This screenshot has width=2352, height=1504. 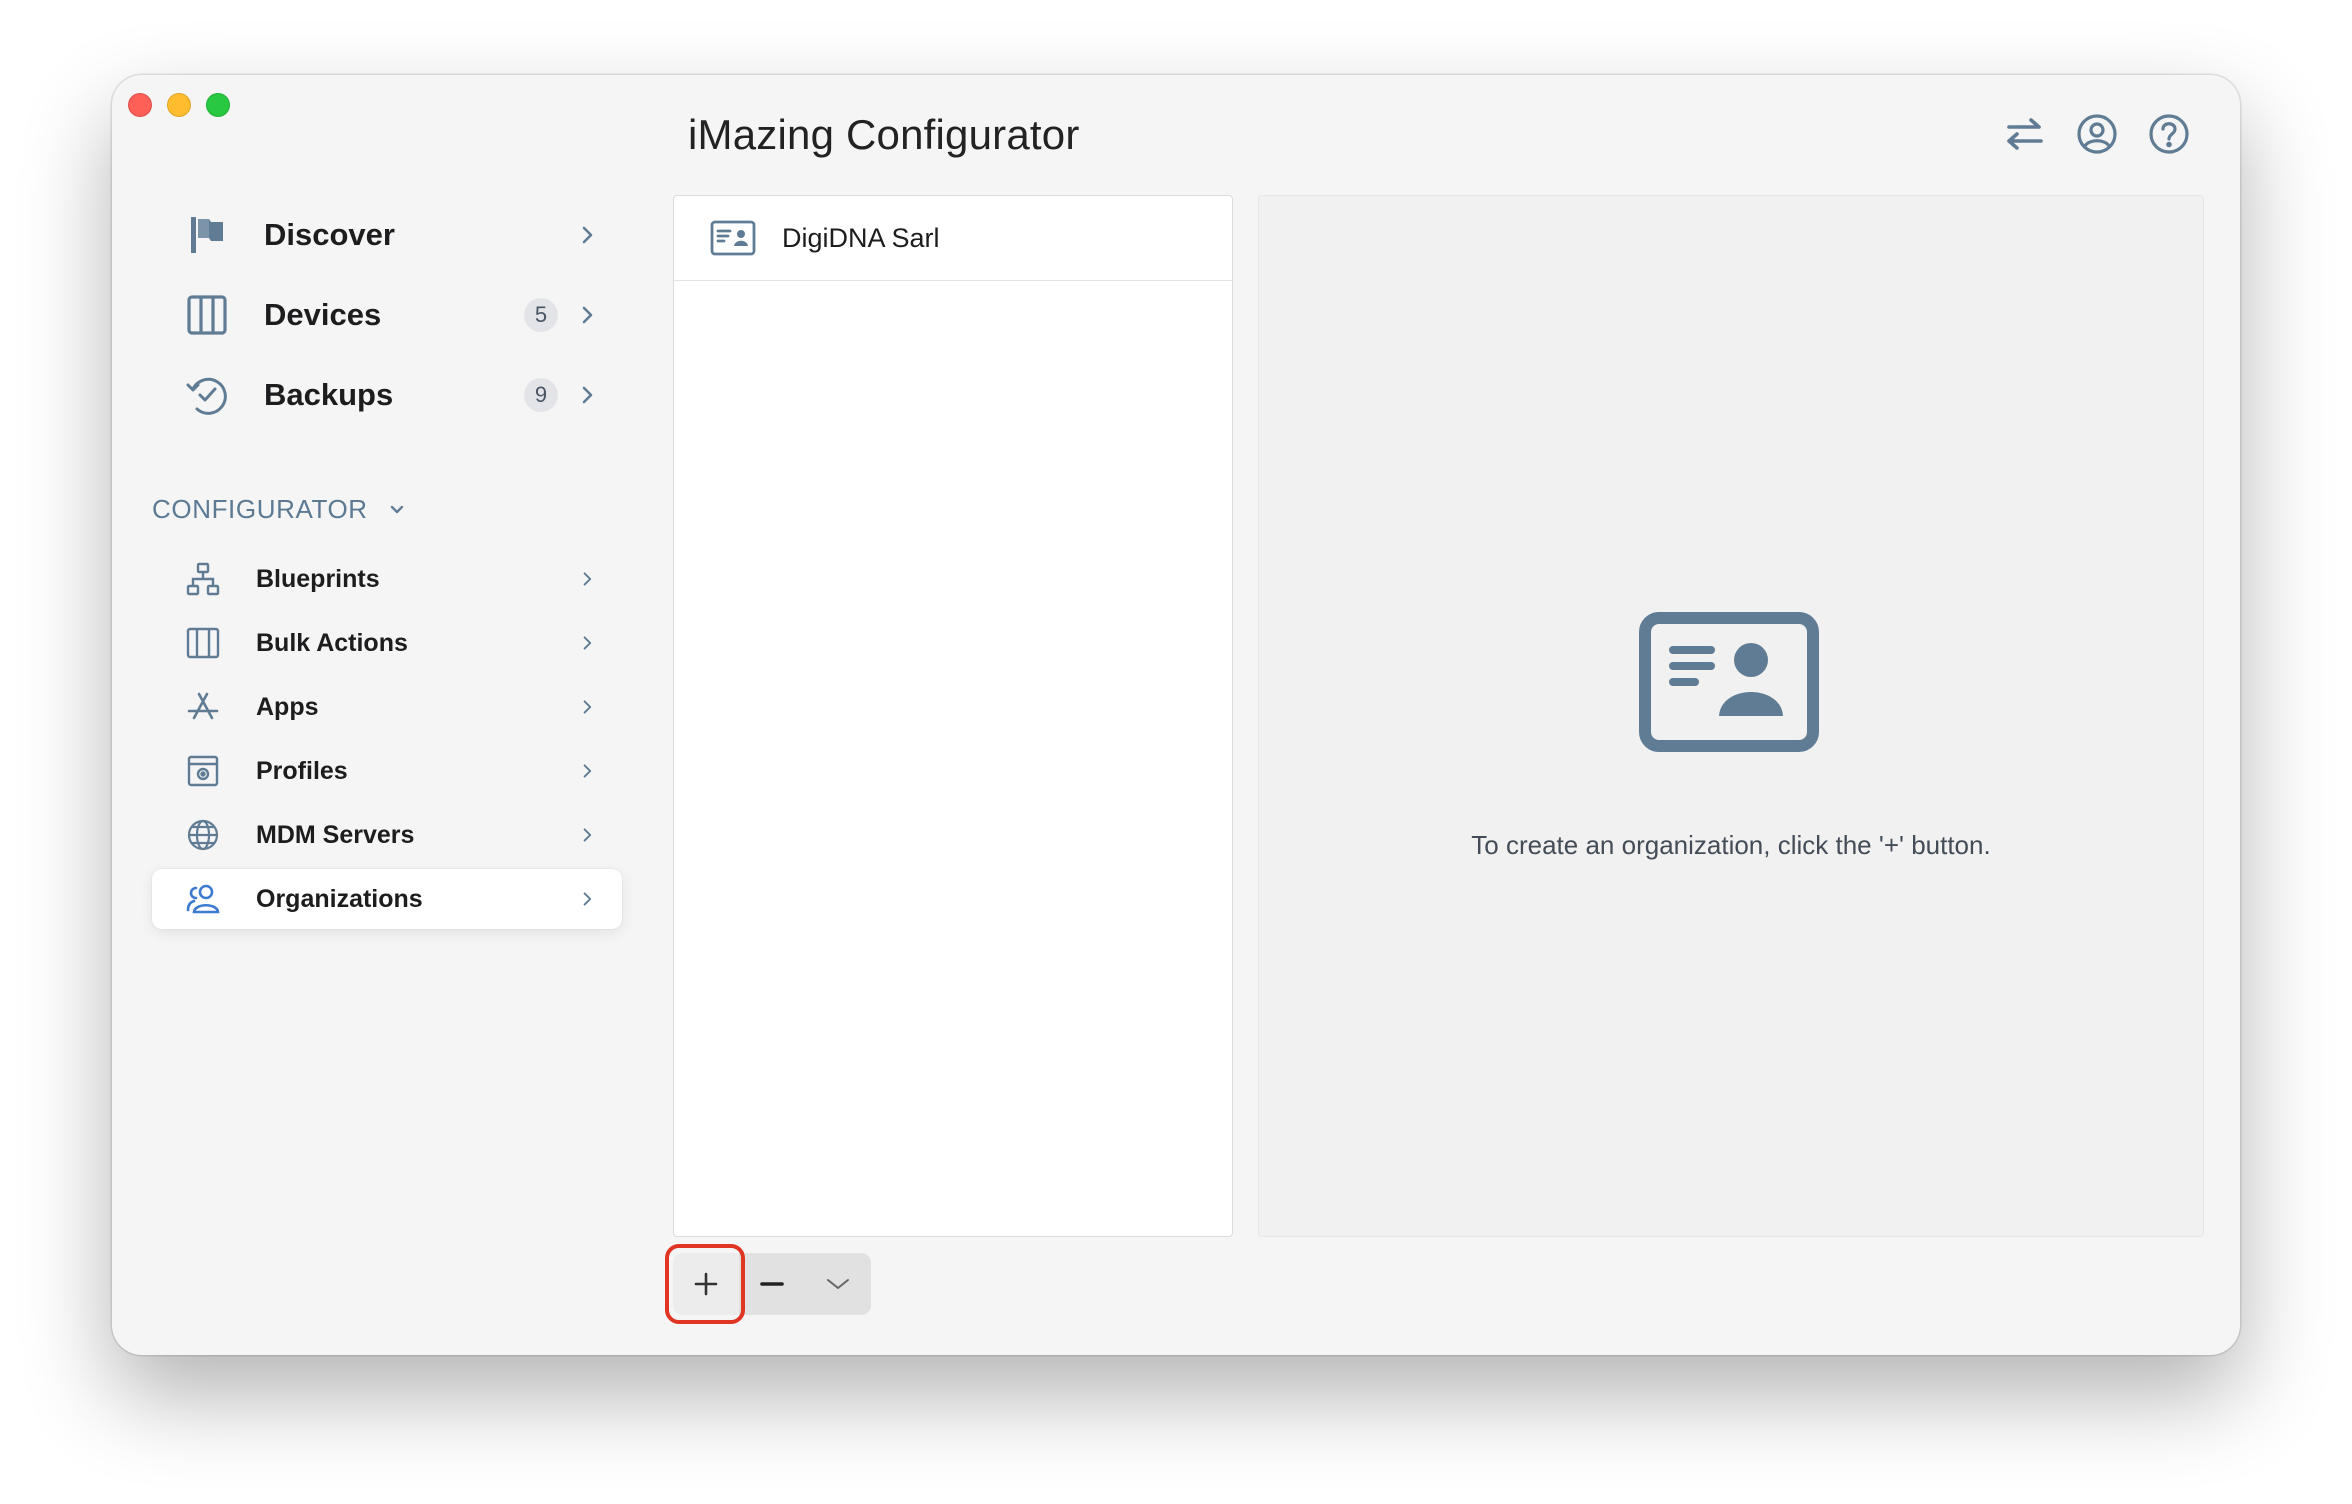 What do you see at coordinates (207, 235) in the screenshot?
I see `flag-icon` at bounding box center [207, 235].